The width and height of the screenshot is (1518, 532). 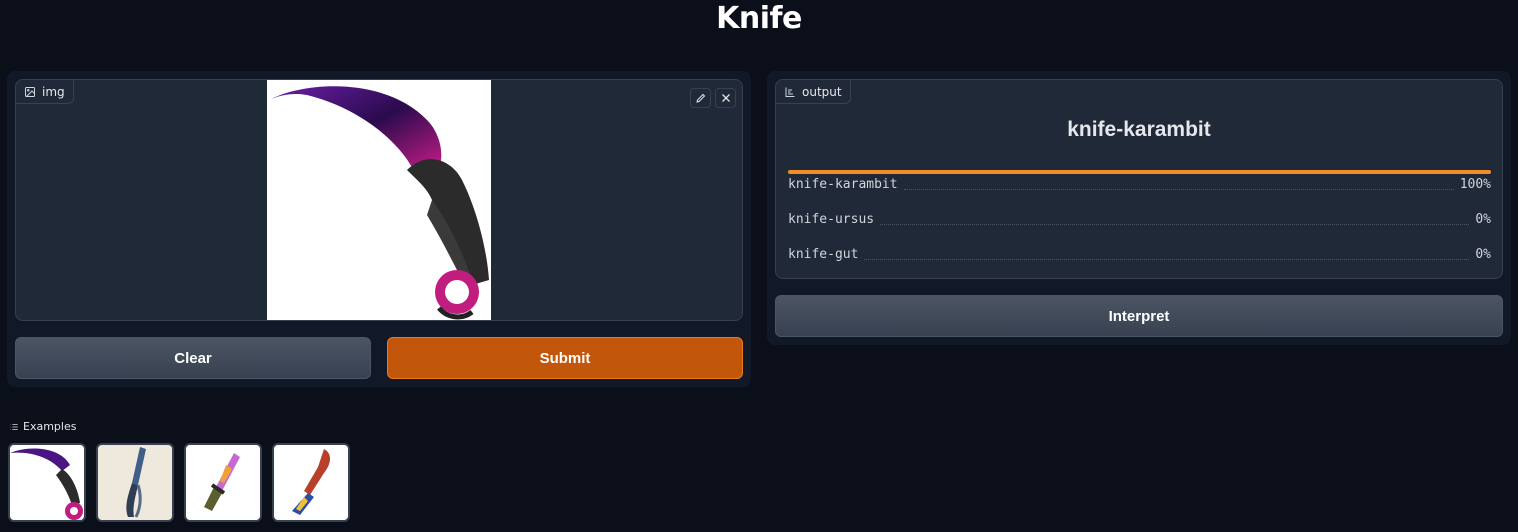 What do you see at coordinates (1139, 257) in the screenshot?
I see `confidence-row: knife-gut 0%` at bounding box center [1139, 257].